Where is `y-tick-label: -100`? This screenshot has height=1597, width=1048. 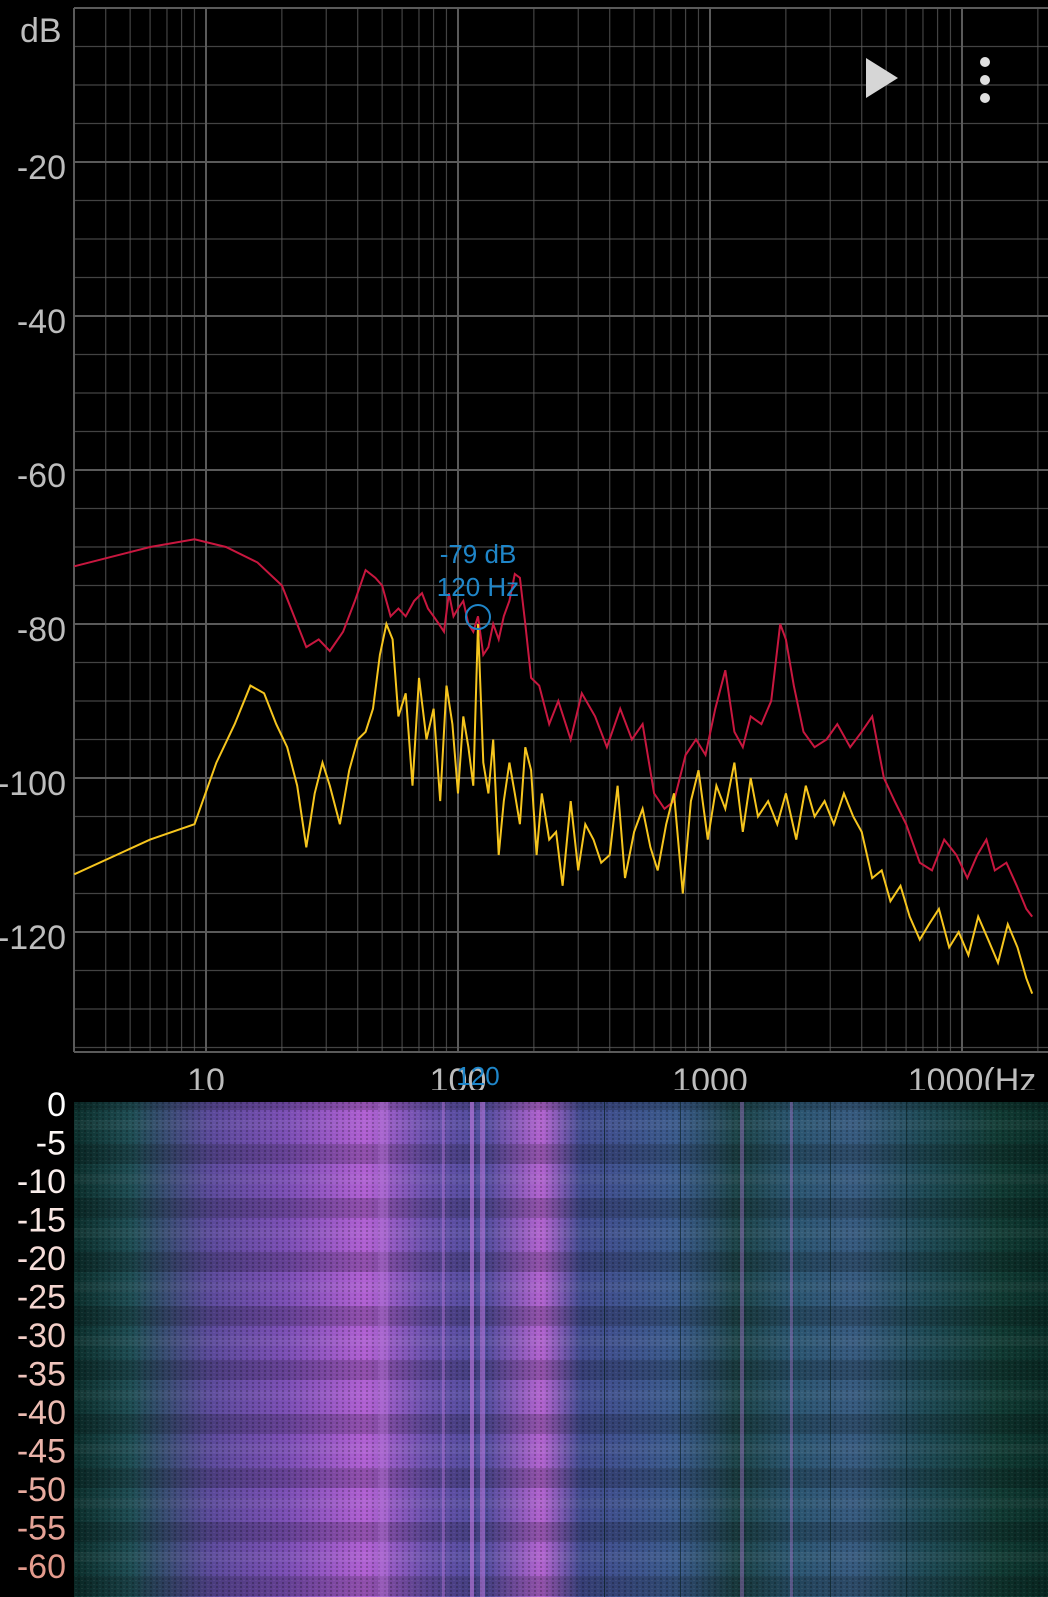 y-tick-label: -100 is located at coordinates (33, 784).